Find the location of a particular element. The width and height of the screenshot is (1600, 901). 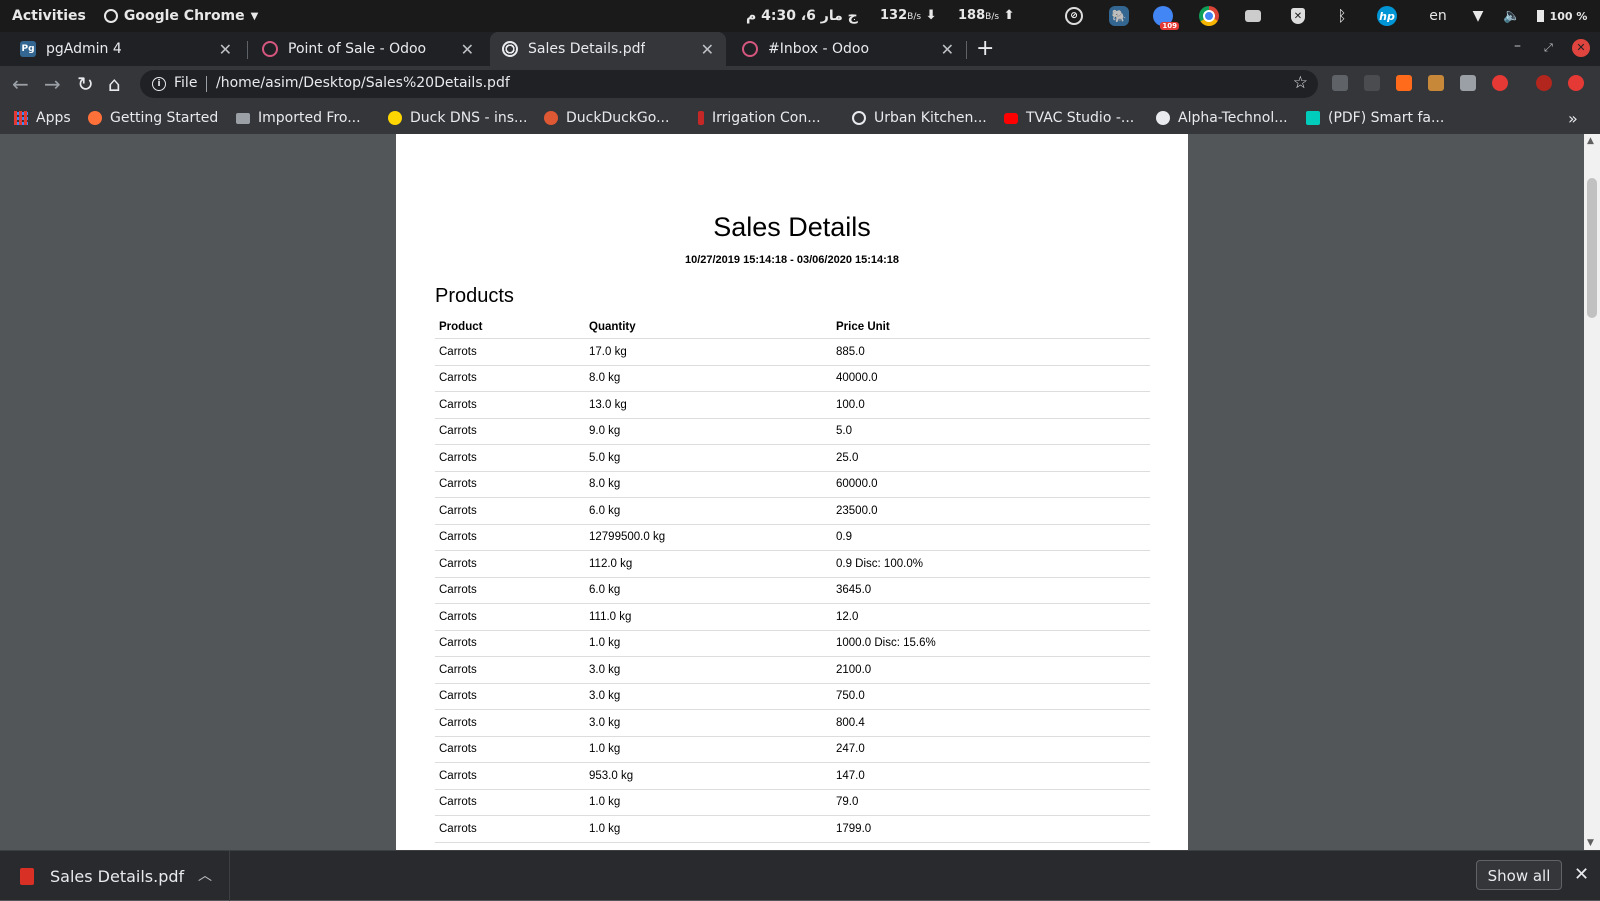

cell-quantity: 6.0 kg is located at coordinates (708, 590).